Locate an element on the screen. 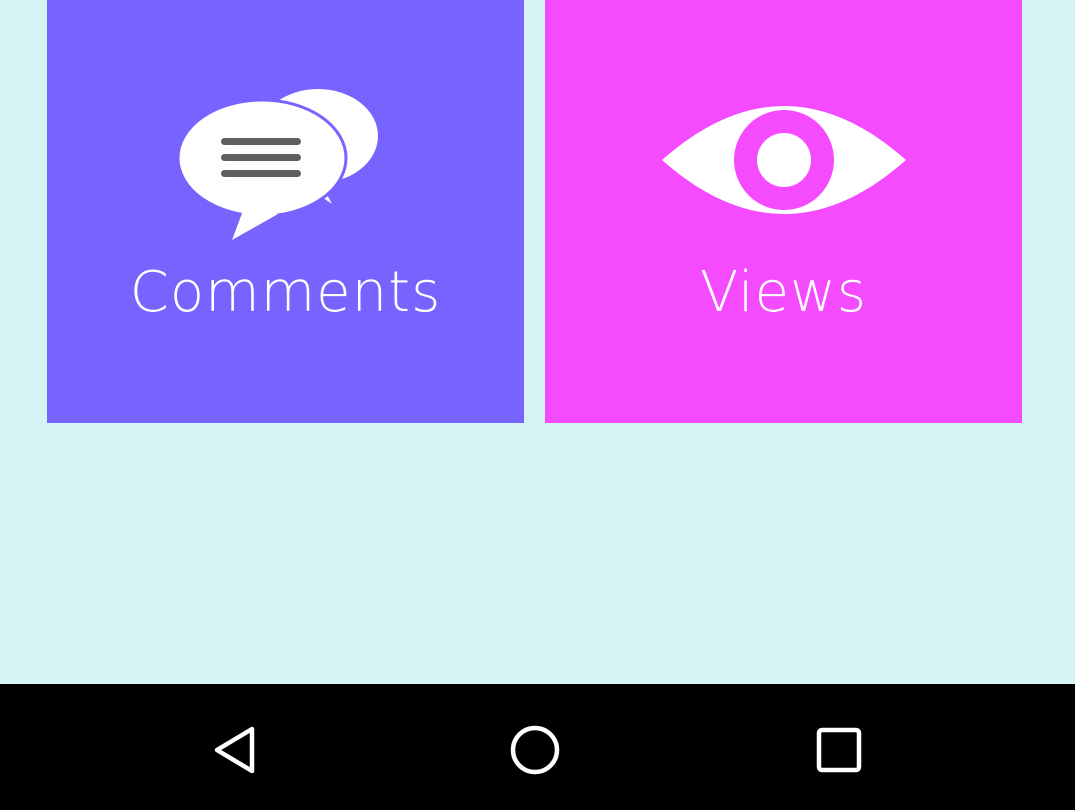 This screenshot has width=1075, height=810. back-triangle-icon is located at coordinates (234, 750).